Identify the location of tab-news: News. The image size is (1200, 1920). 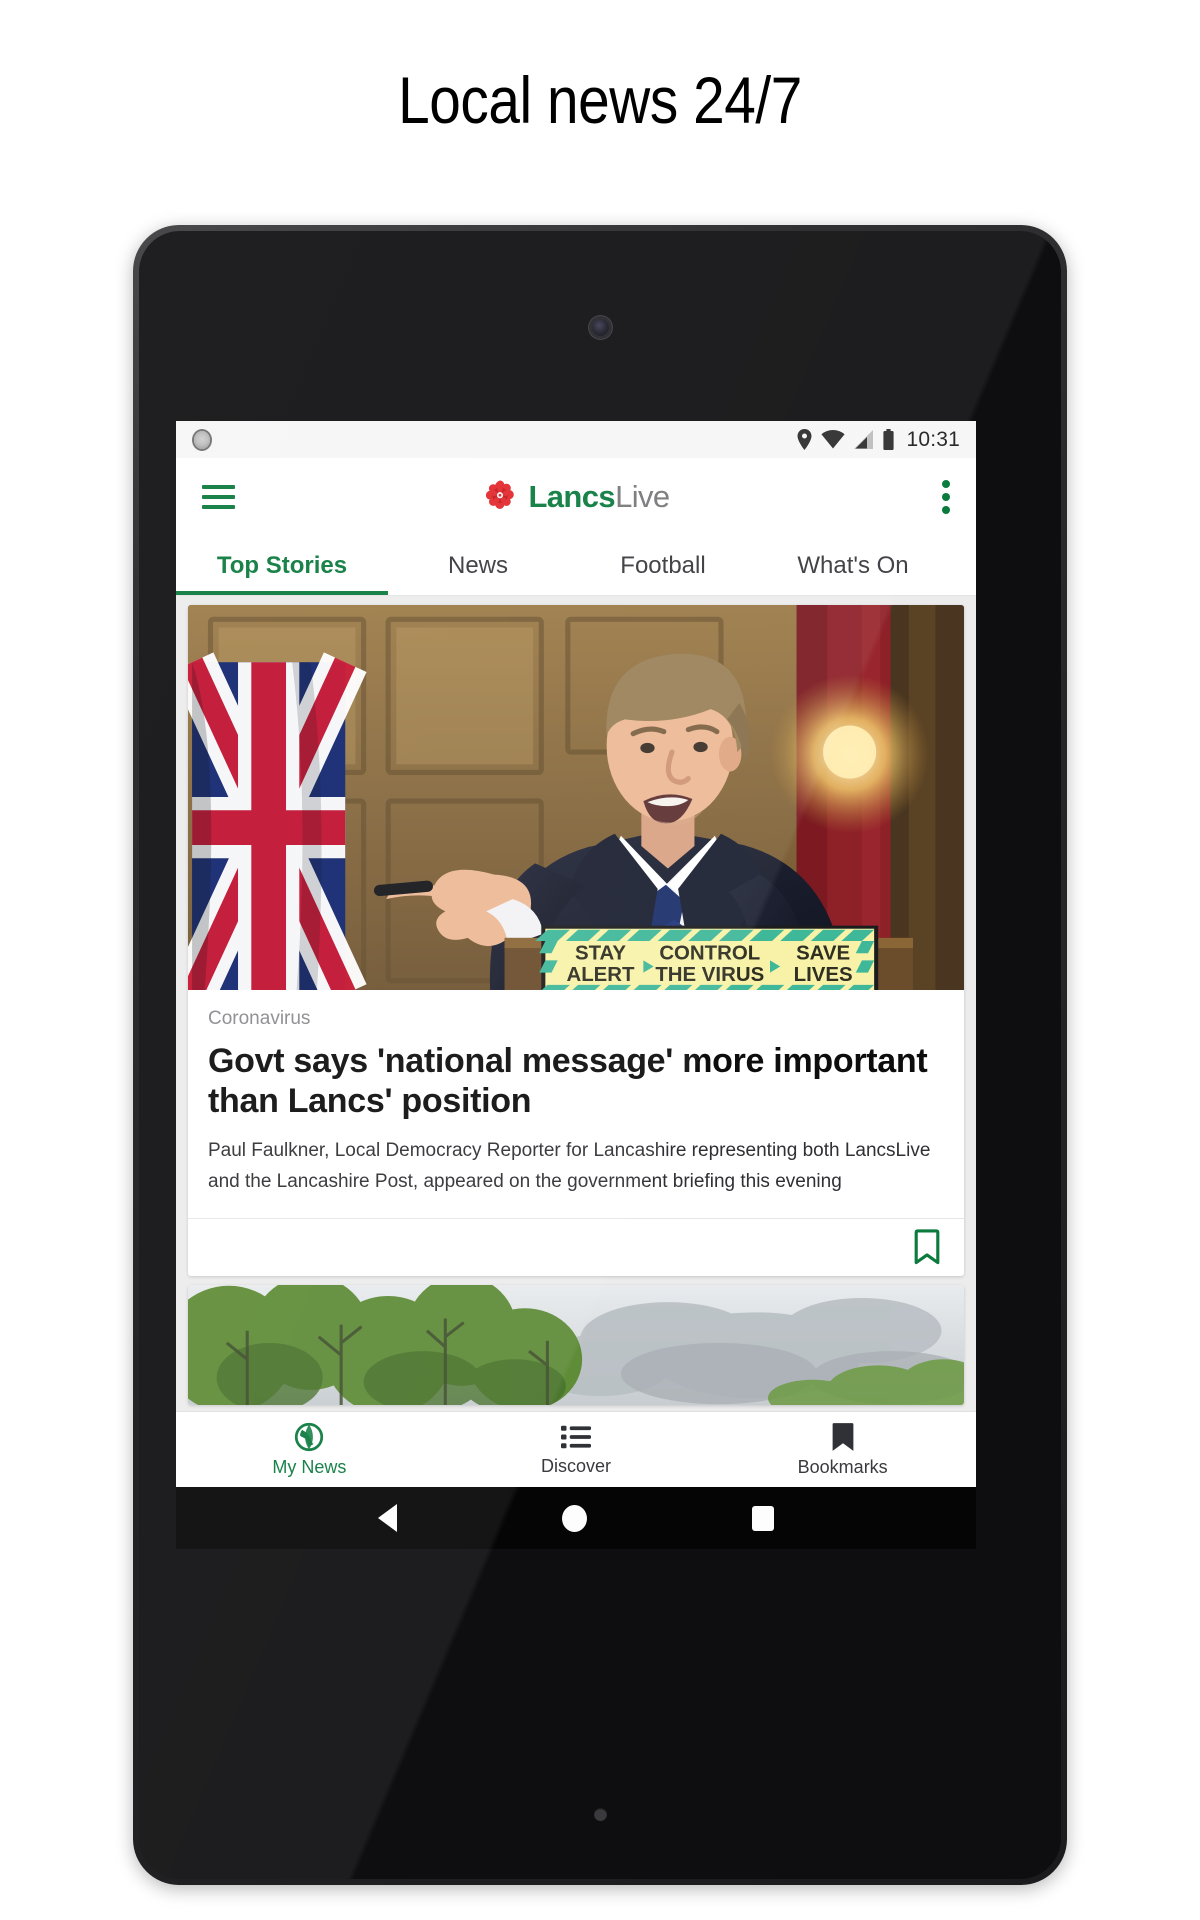
(478, 565).